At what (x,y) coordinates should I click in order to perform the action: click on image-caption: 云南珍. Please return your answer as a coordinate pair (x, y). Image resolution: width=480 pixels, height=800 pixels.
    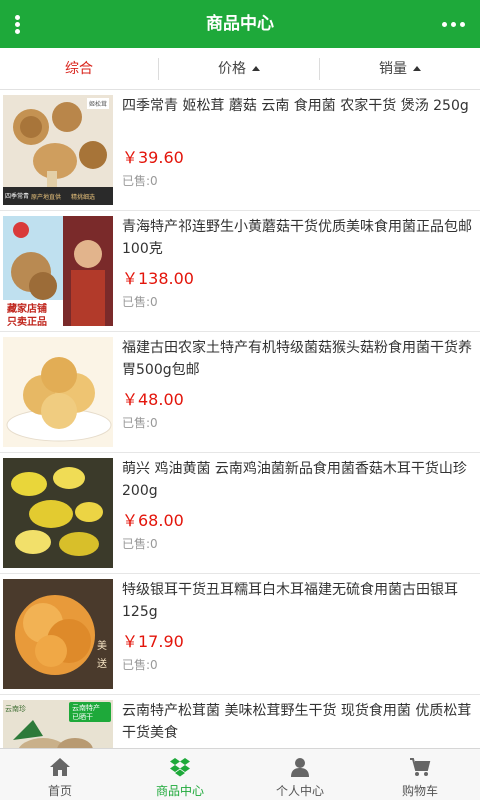
    Looking at the image, I should click on (15, 709).